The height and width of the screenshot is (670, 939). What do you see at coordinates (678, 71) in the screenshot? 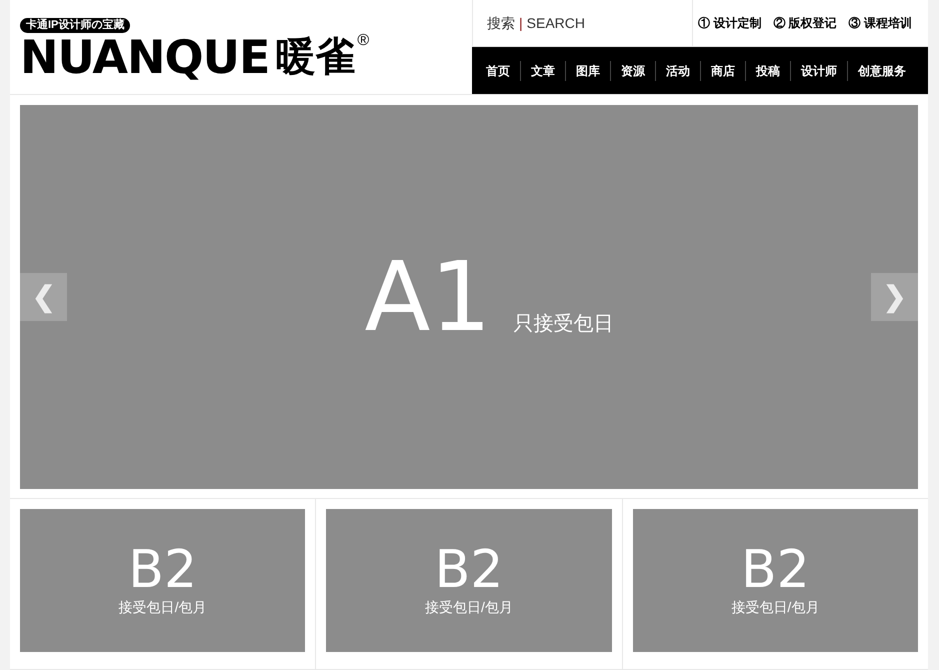
I see `nav-link: 活动` at bounding box center [678, 71].